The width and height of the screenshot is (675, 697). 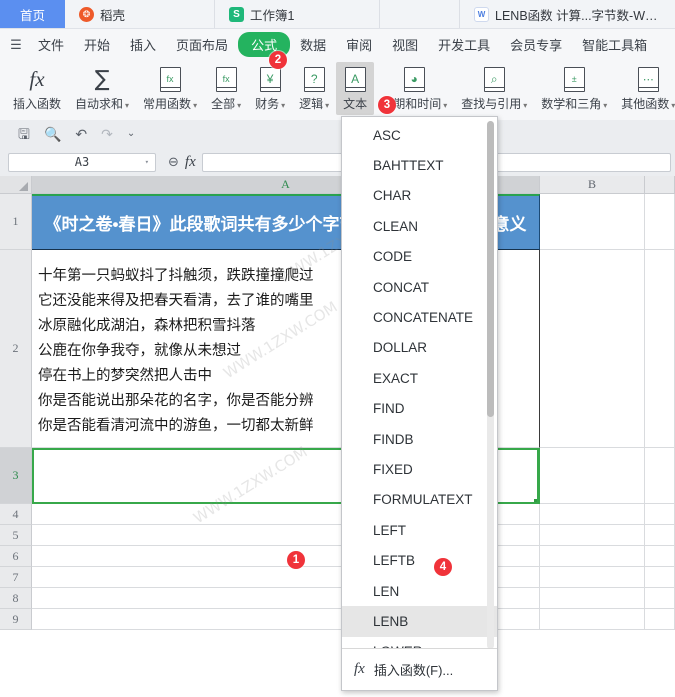 I want to click on book-question-icon: ?, so click(x=314, y=79).